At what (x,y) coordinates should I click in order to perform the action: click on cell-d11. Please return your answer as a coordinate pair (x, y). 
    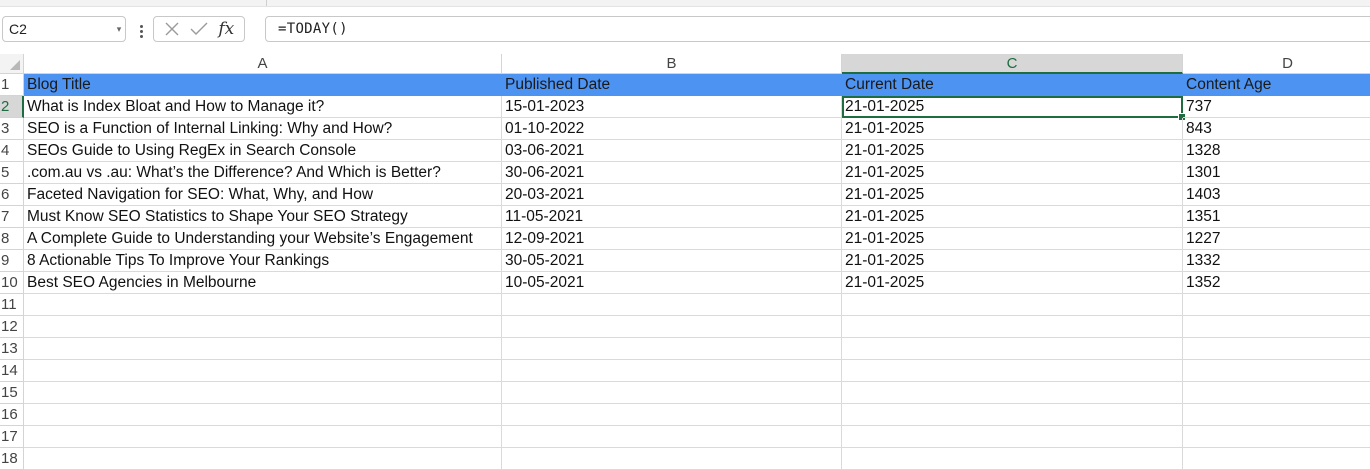
    Looking at the image, I should click on (1276, 305).